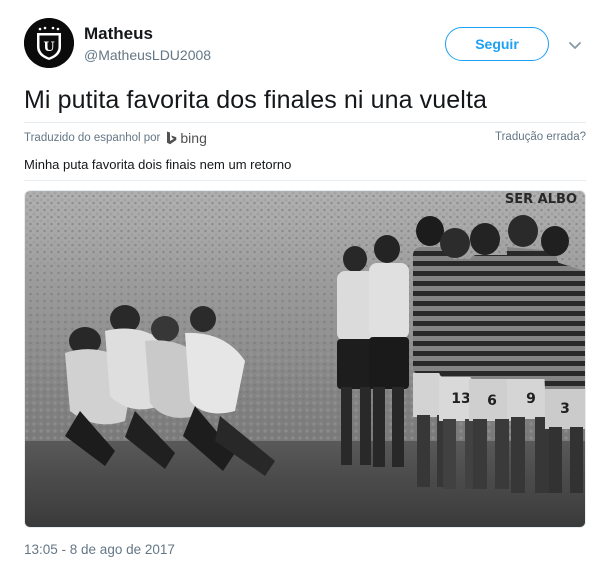 The width and height of the screenshot is (612, 570). Describe the element at coordinates (497, 44) in the screenshot. I see `follow-button: Seguir` at that location.